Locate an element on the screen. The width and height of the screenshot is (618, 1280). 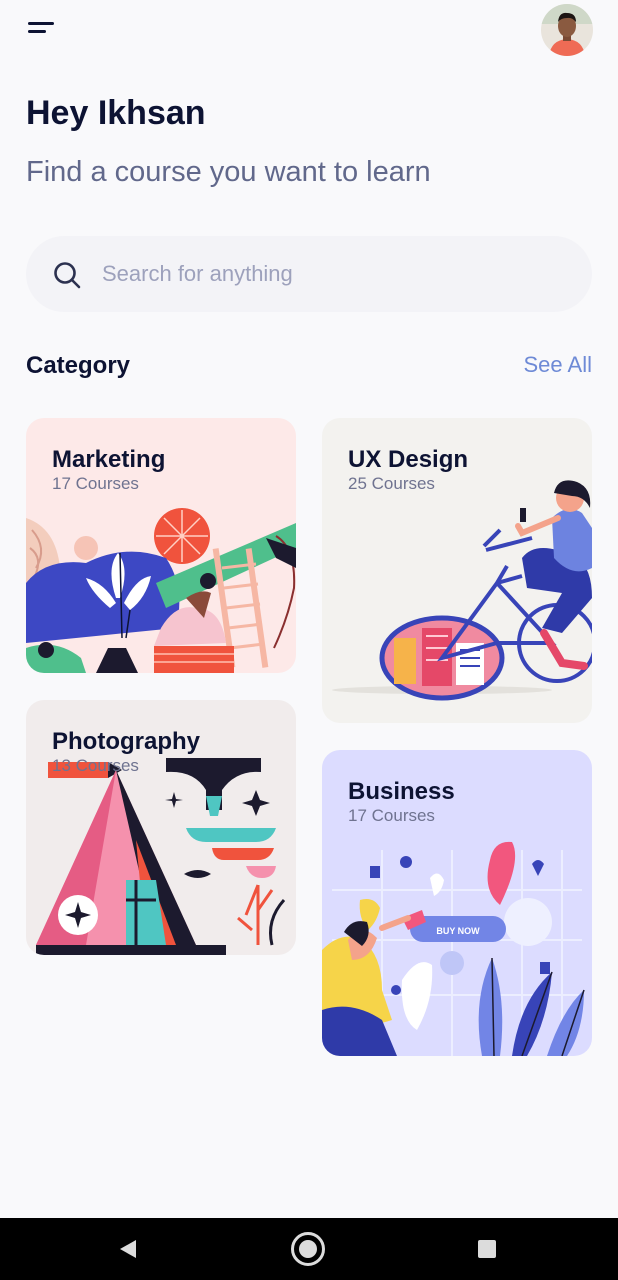
category-card-photography: Photography 13 Courses is located at coordinates (161, 827).